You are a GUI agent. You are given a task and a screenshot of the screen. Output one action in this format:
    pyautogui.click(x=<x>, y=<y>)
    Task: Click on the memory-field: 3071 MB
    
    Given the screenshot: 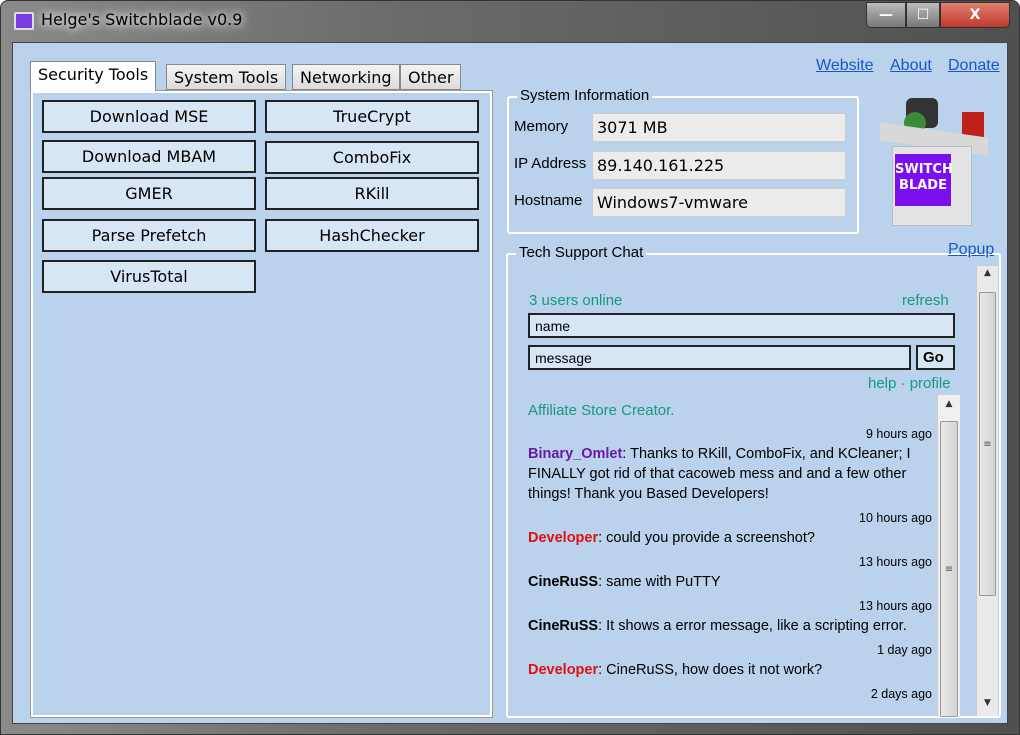 What is the action you would take?
    pyautogui.click(x=719, y=127)
    